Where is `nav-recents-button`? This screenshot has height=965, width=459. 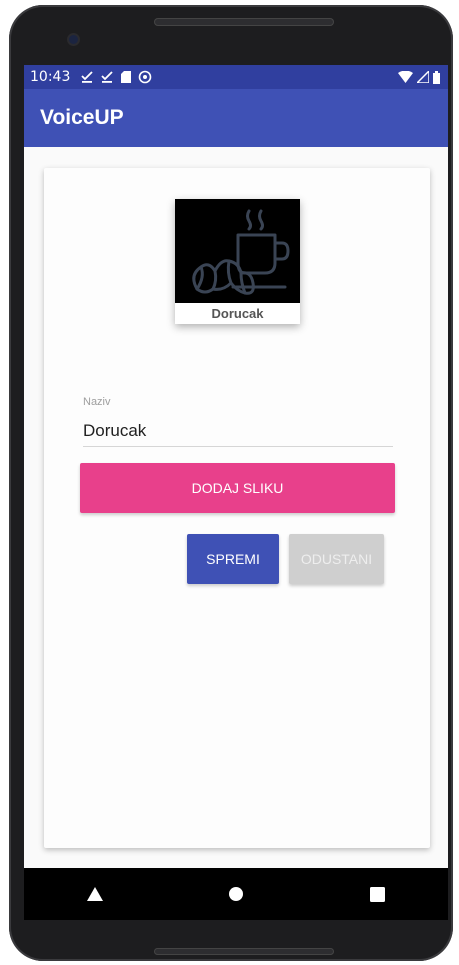
nav-recents-button is located at coordinates (377, 894).